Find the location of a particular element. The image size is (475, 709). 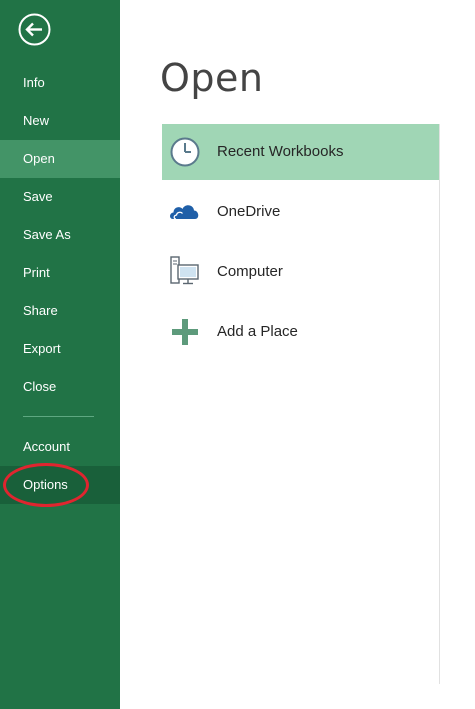

location-label: OneDrive is located at coordinates (249, 211).